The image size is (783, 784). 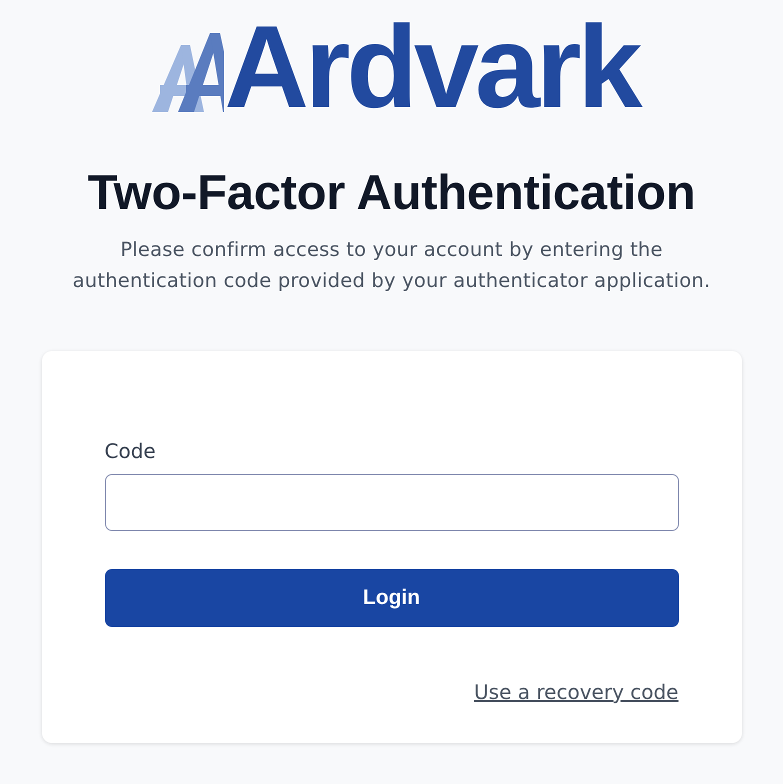 I want to click on description-text: Please confirm access to your account by entering the authentication code provided by your authenticator application., so click(x=392, y=265).